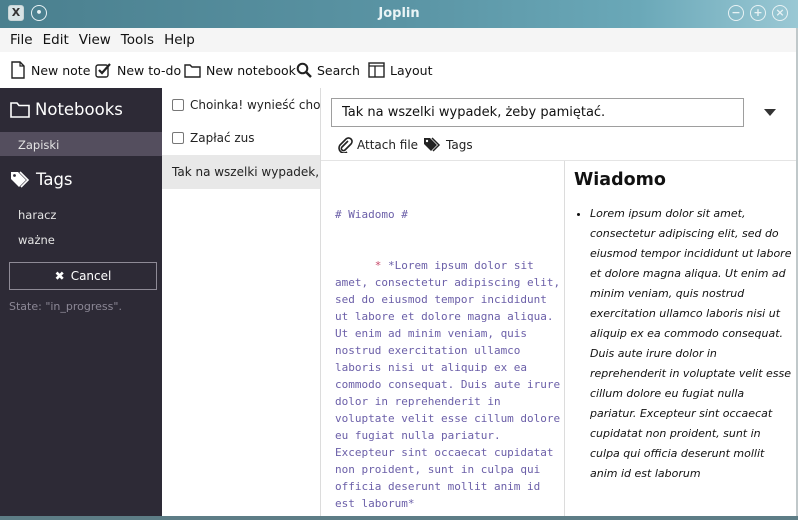  What do you see at coordinates (91, 276) in the screenshot?
I see `cancel-label: Cancel` at bounding box center [91, 276].